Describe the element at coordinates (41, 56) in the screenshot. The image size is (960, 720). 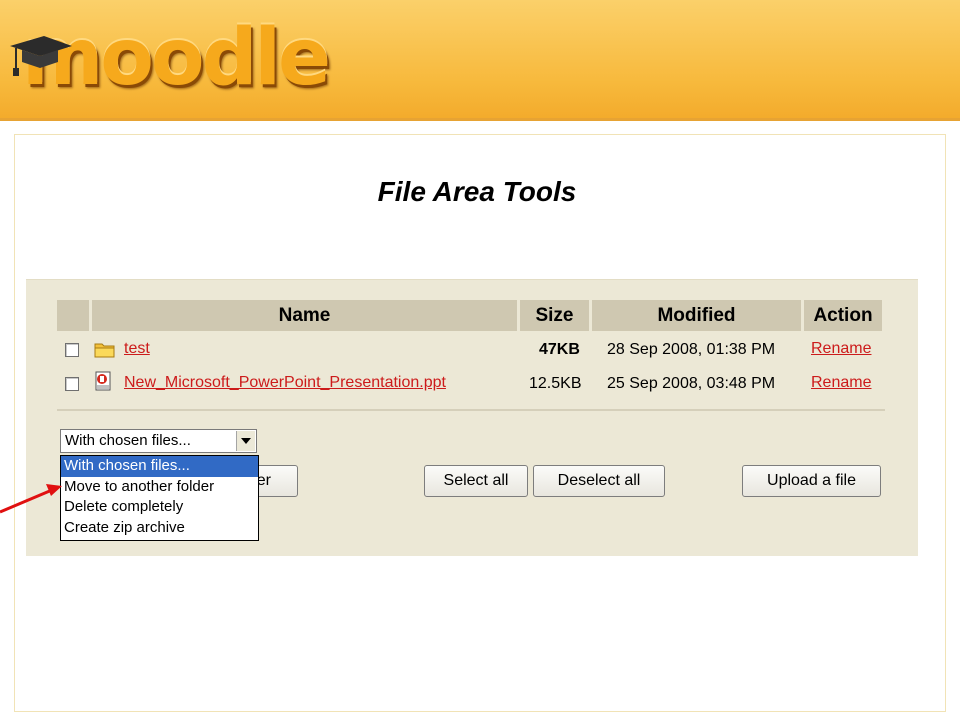
I see `graduation-cap-icon` at that location.